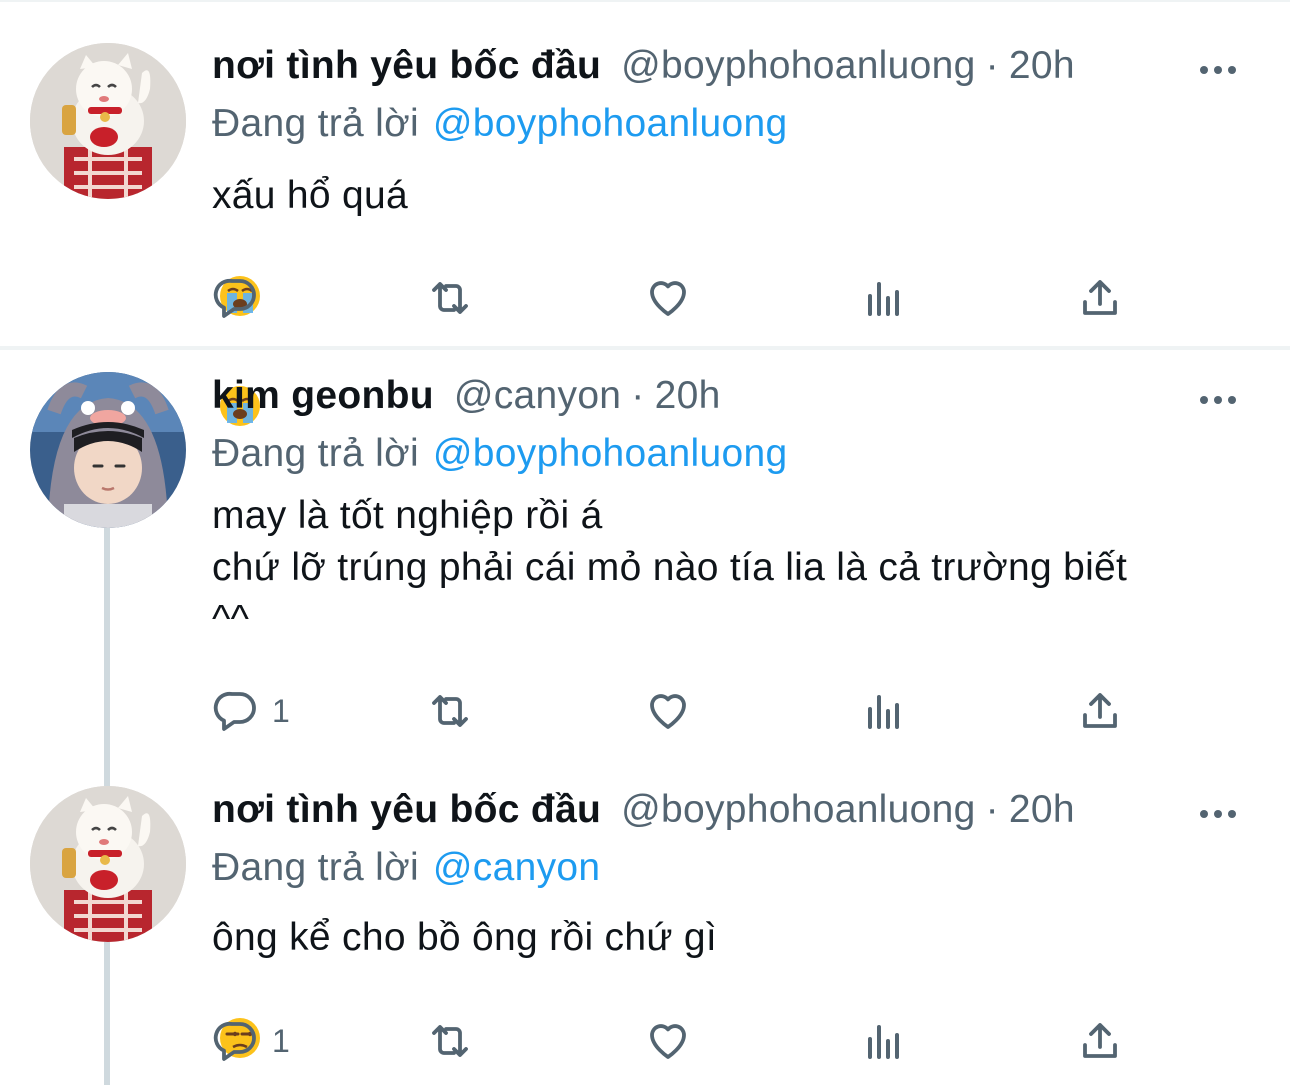 The height and width of the screenshot is (1085, 1290). I want to click on reply-context: Đang trả lời @canyon, so click(731, 873).